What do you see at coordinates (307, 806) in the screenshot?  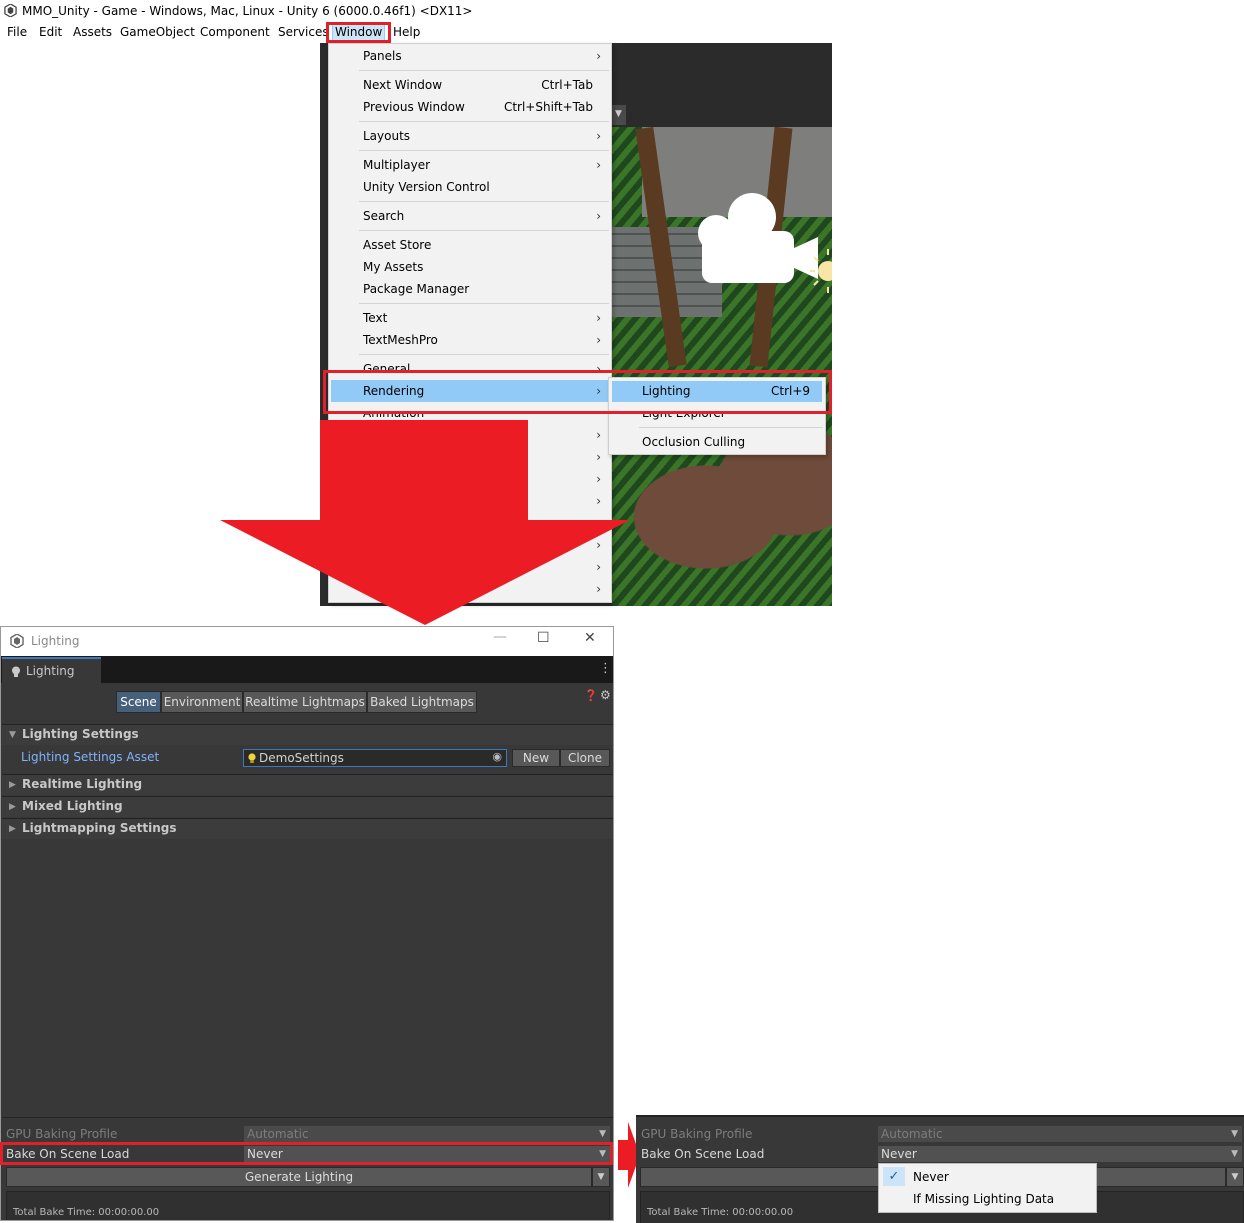 I see `section-mixed-lighting: ▶ Mixed Lighting` at bounding box center [307, 806].